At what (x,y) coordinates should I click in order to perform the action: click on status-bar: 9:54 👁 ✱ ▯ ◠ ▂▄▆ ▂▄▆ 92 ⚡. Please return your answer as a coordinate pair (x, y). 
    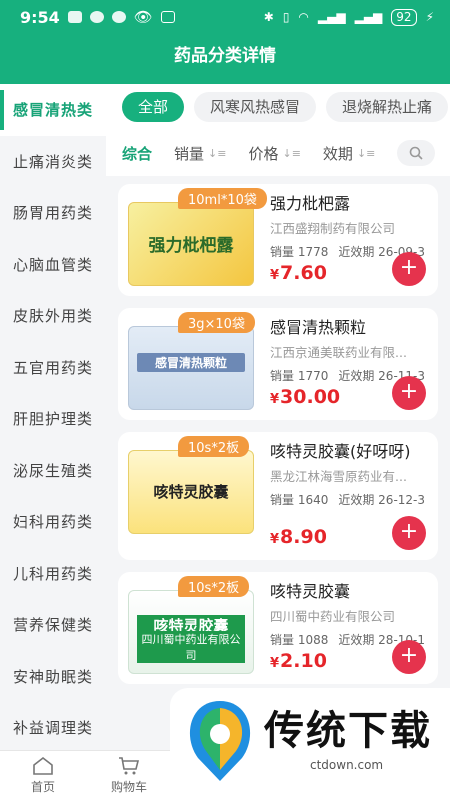
    Looking at the image, I should click on (225, 17).